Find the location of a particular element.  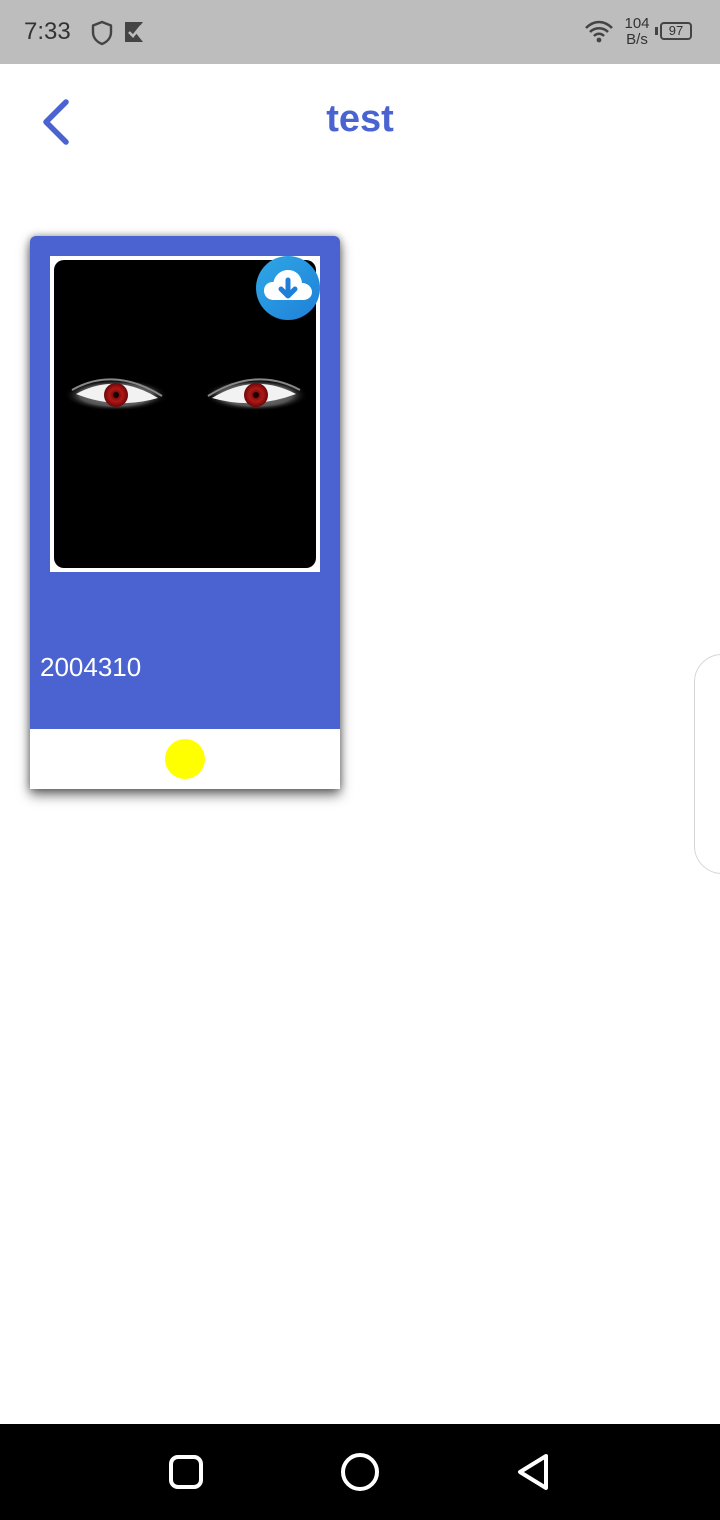

triangle-back-icon is located at coordinates (533, 1472).